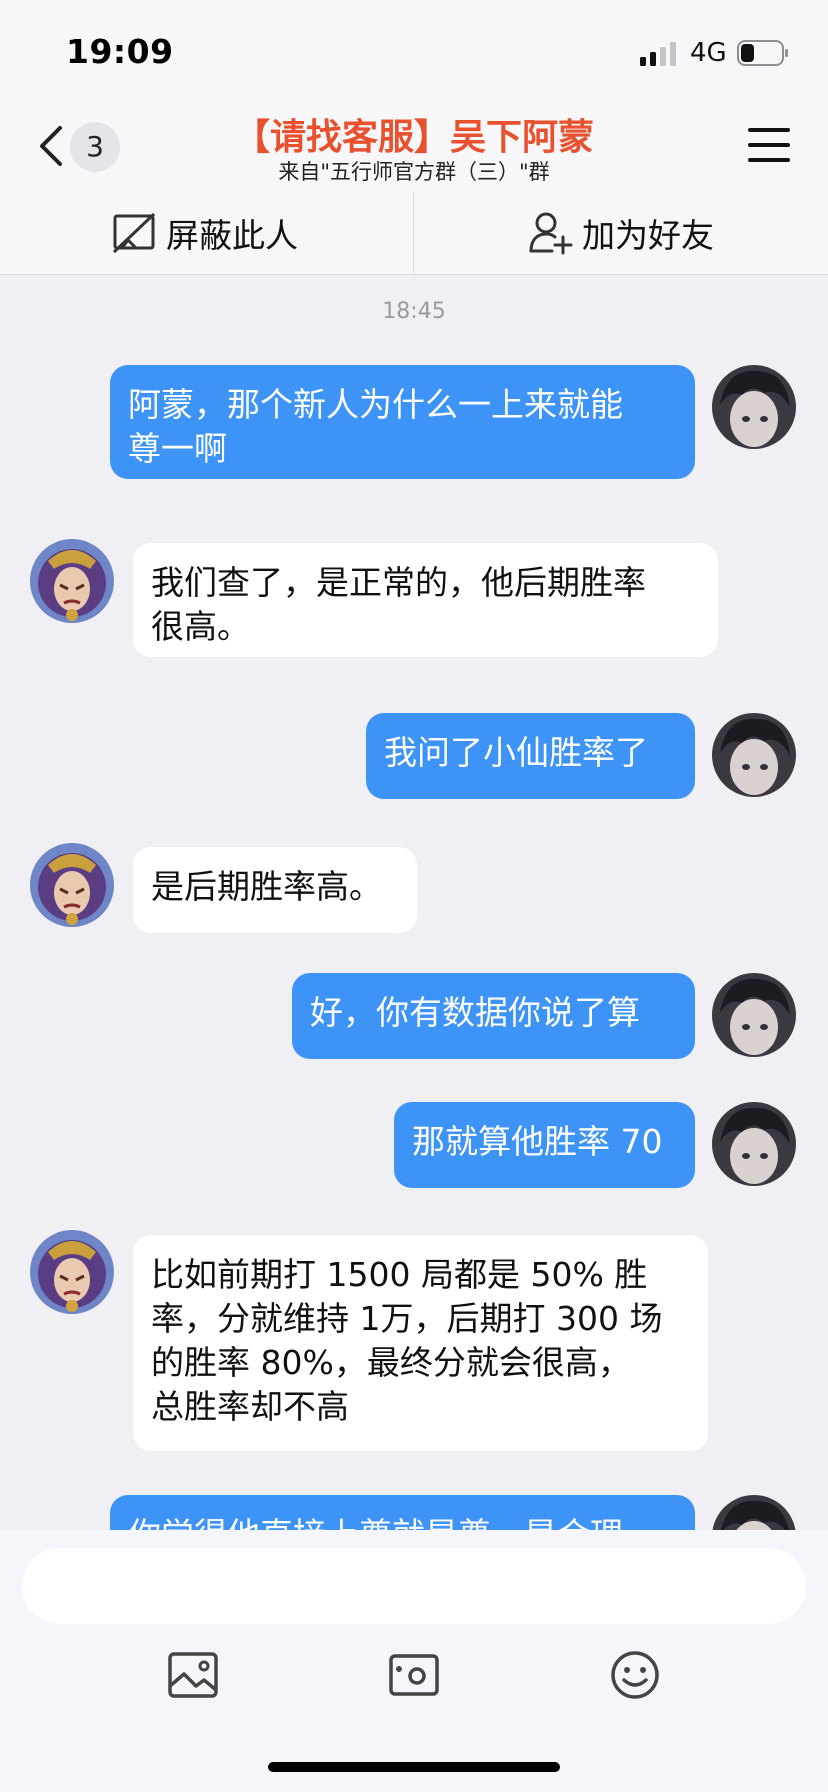 The image size is (828, 1792). I want to click on home-indicator, so click(414, 1767).